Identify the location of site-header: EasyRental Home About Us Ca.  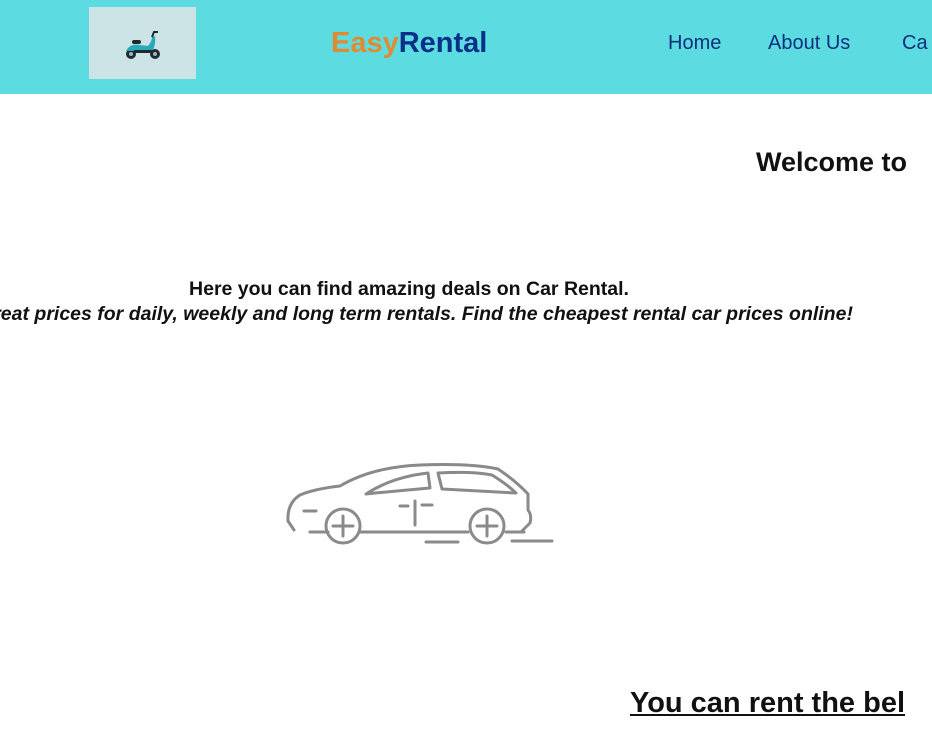
(466, 47).